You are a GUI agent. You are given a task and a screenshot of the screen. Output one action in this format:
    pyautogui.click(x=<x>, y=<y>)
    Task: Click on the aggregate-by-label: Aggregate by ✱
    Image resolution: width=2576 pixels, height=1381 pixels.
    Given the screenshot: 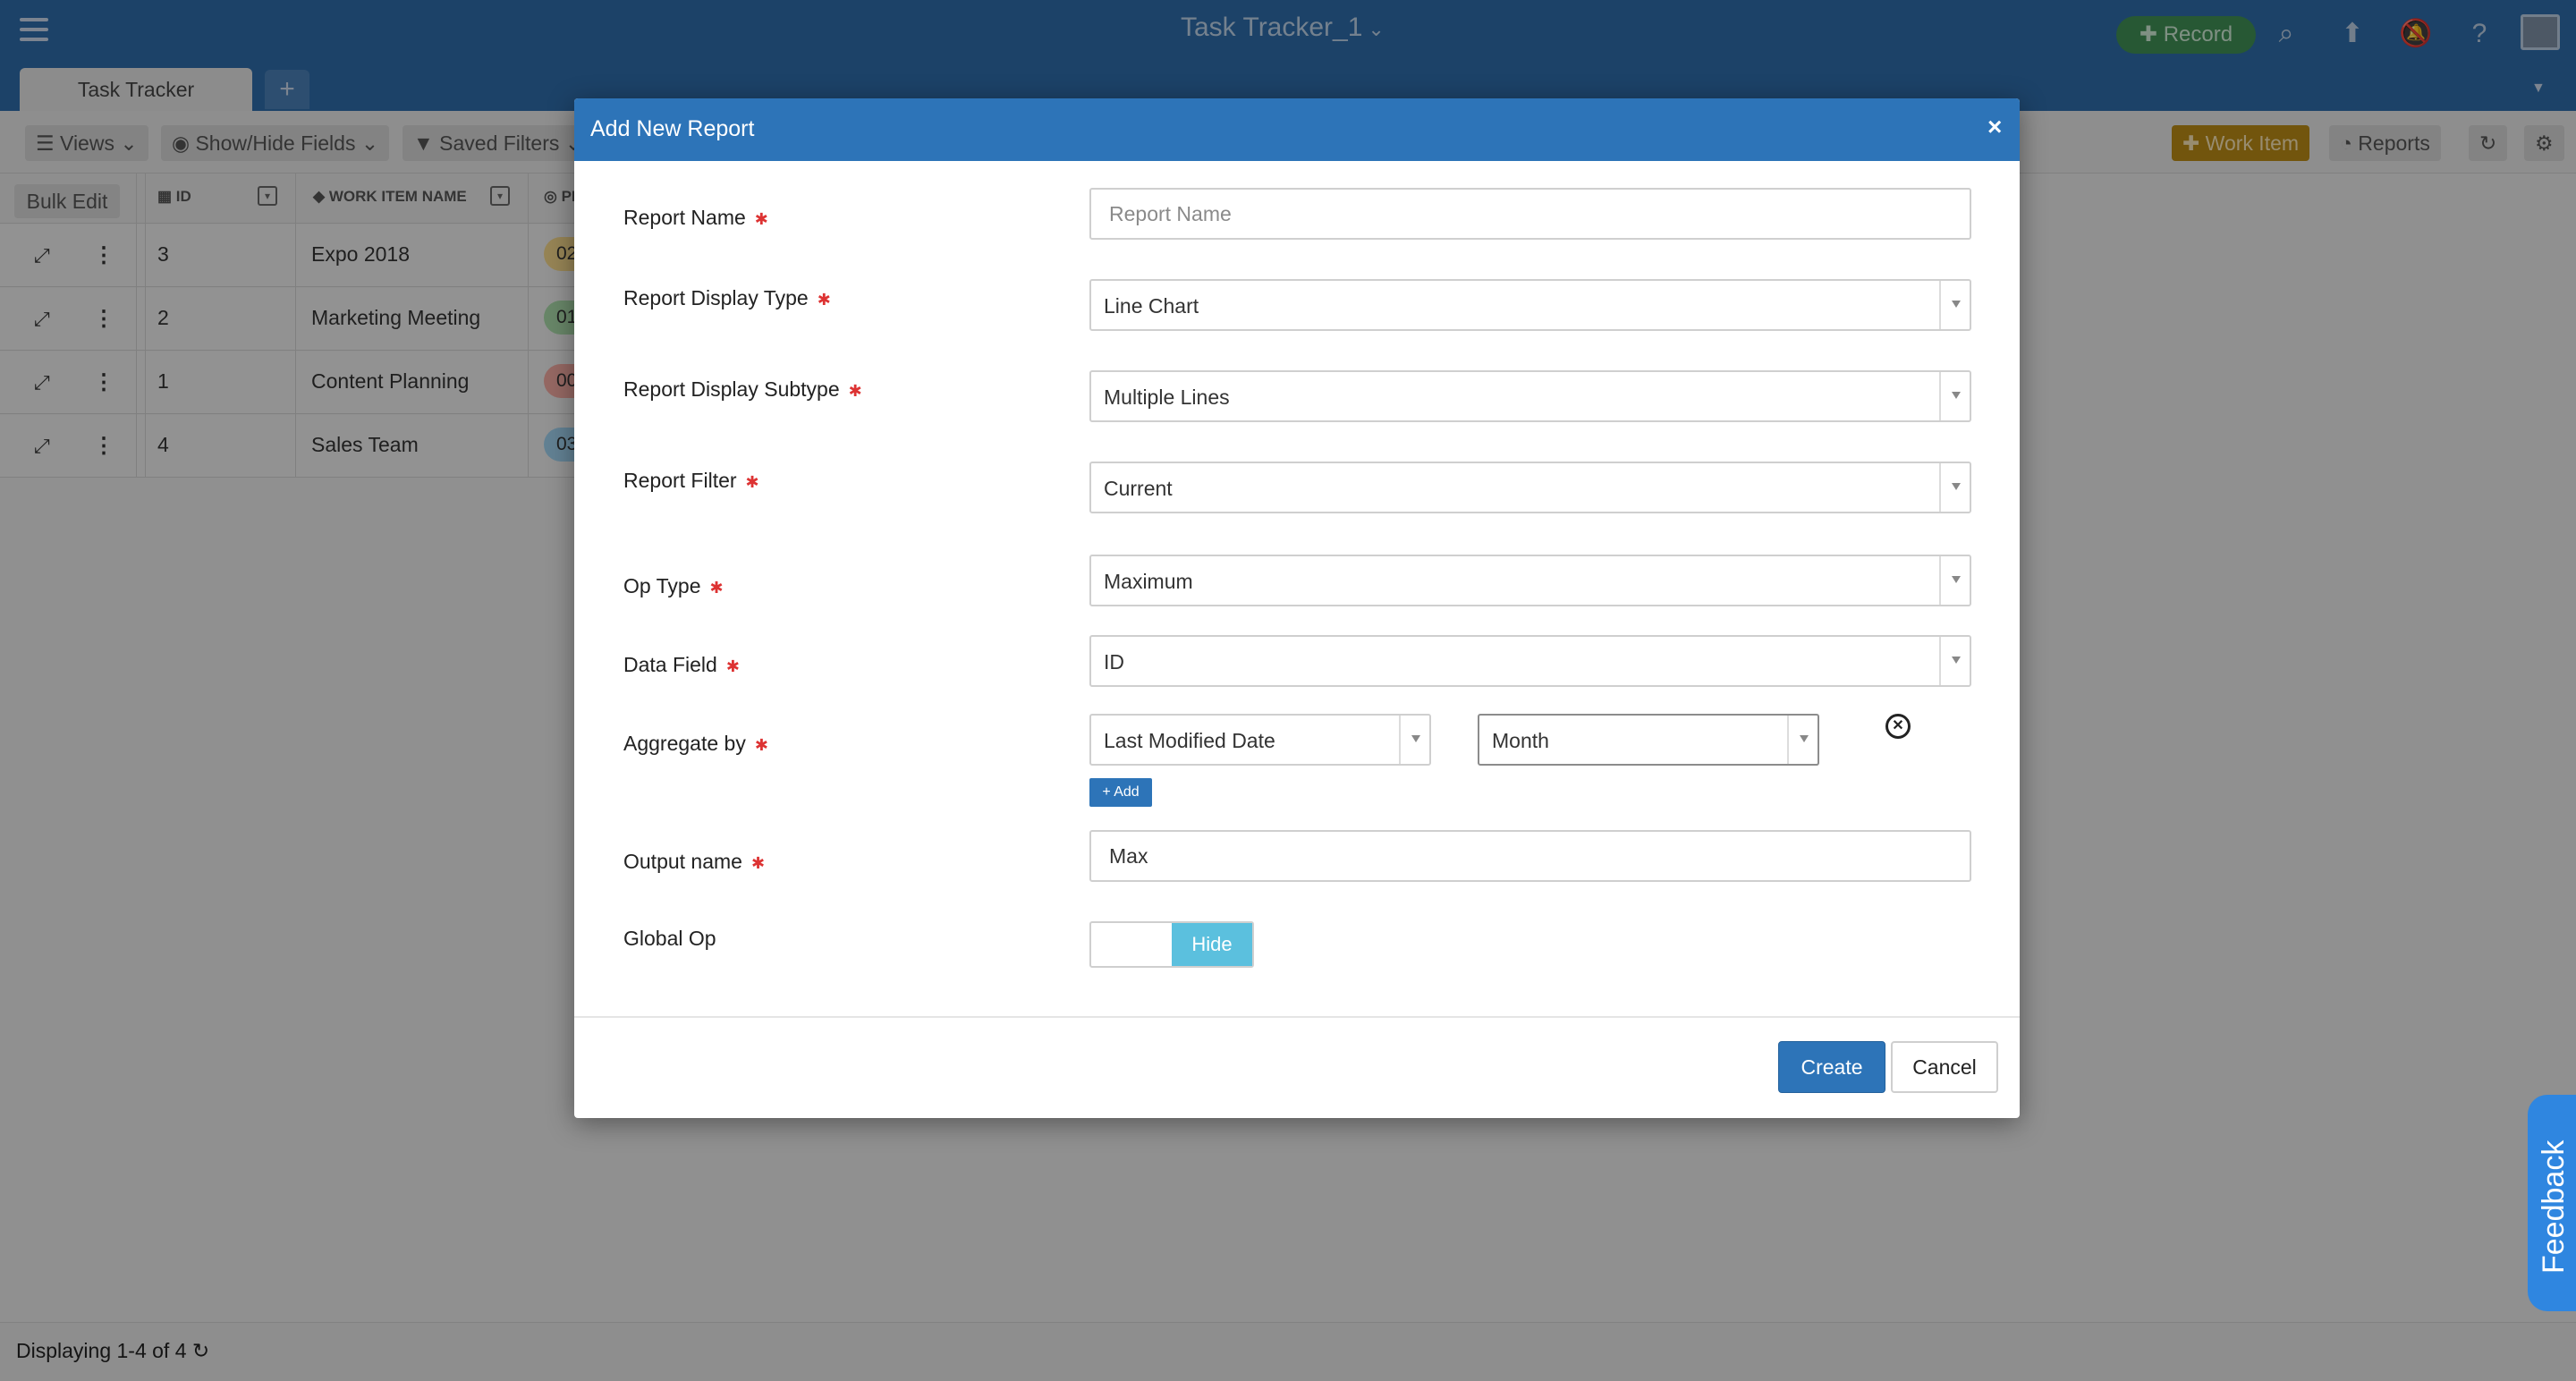 What is the action you would take?
    pyautogui.click(x=695, y=744)
    